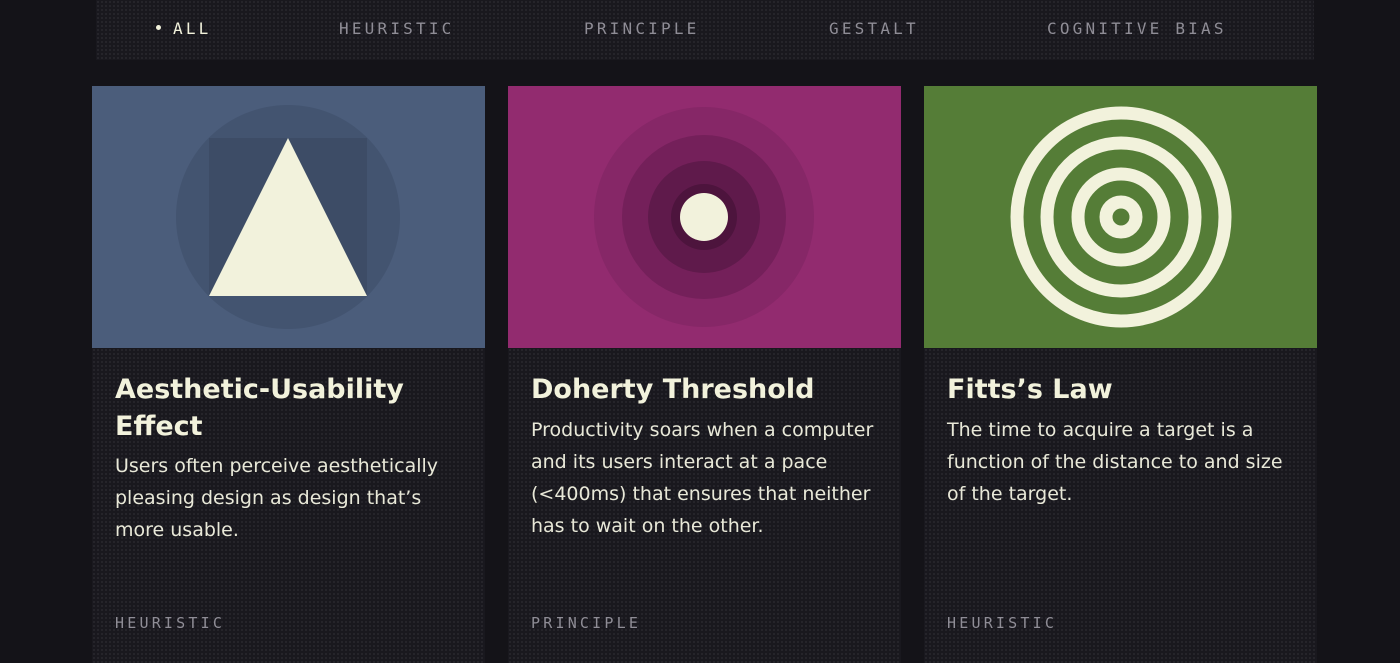  What do you see at coordinates (1030, 389) in the screenshot?
I see `card-title: Fitts’s Law` at bounding box center [1030, 389].